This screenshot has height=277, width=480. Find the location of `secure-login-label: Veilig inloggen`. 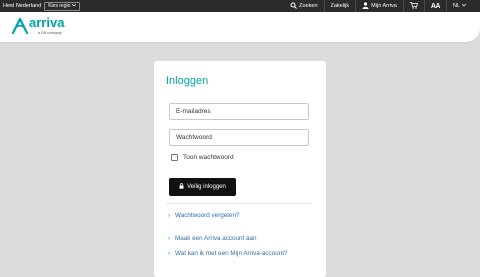

secure-login-label: Veilig inloggen is located at coordinates (206, 187).